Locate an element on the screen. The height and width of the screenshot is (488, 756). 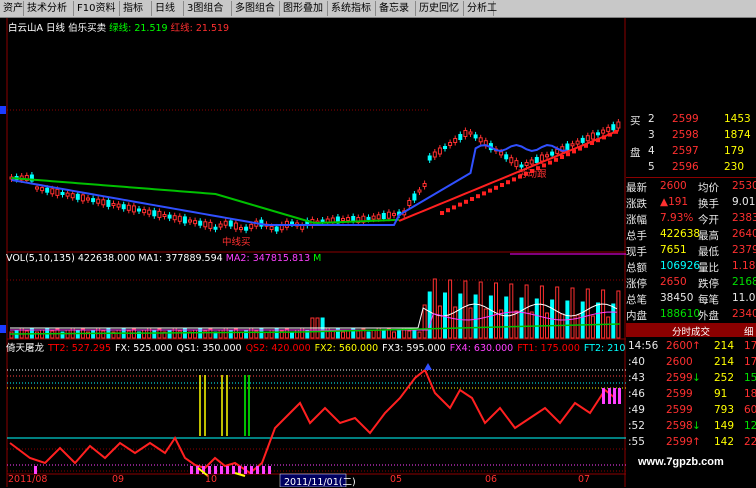
menu-item: F10资料 is located at coordinates (97, 8).